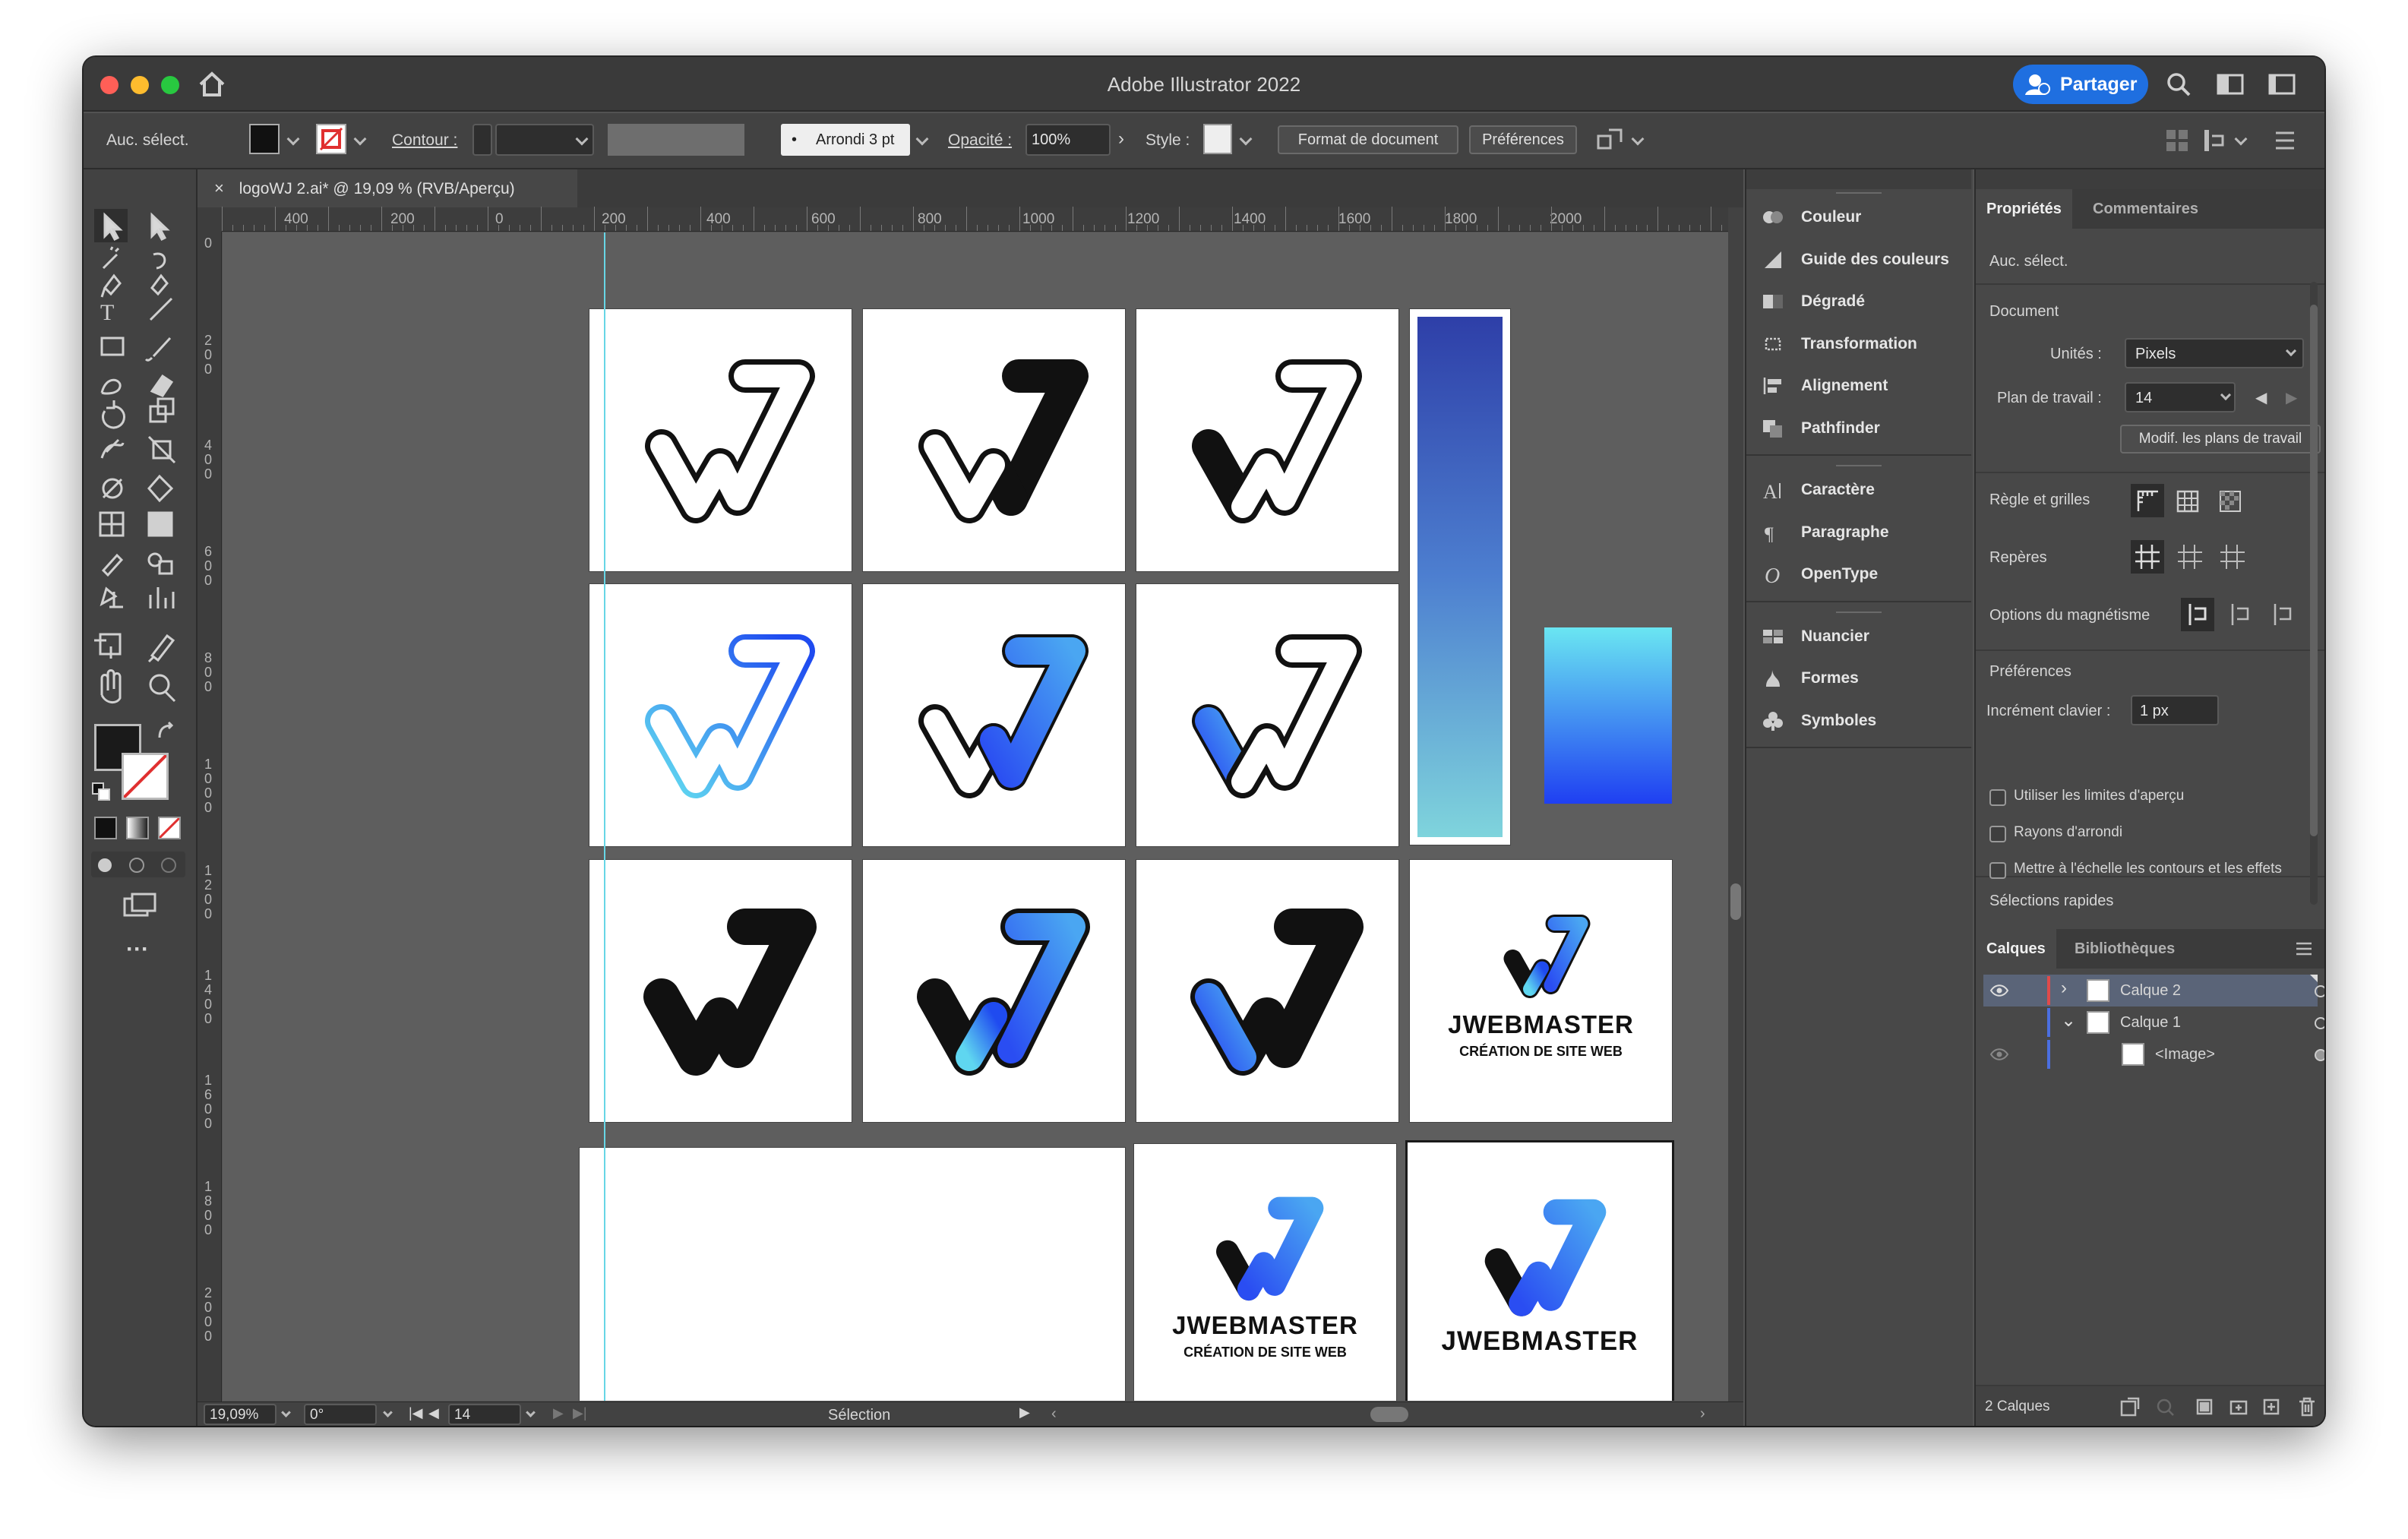 Image resolution: width=2408 pixels, height=1539 pixels. I want to click on pathfinder-panel: Pathfinder, so click(1858, 429).